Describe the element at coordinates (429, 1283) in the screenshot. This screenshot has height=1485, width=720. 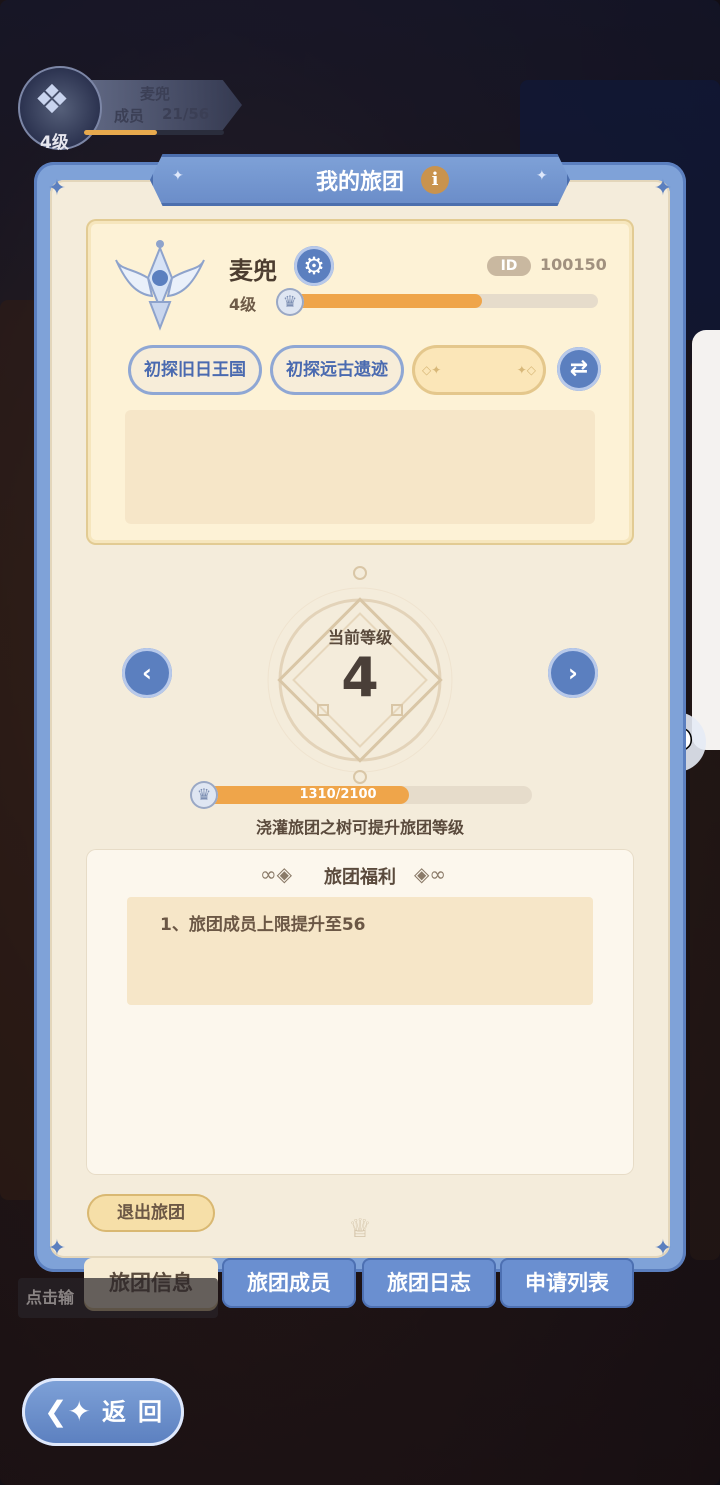
I see `tab-guild-log: 旅团日志` at that location.